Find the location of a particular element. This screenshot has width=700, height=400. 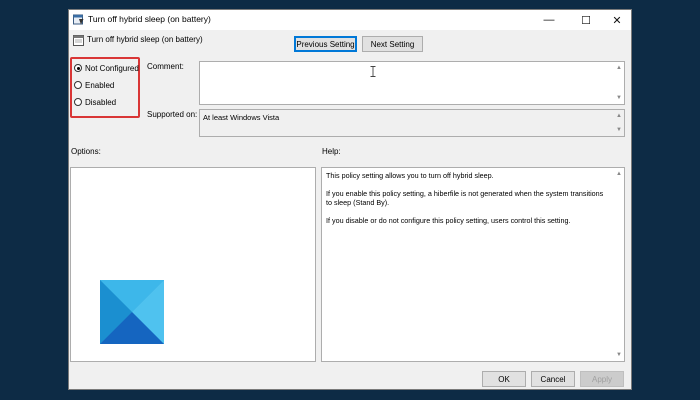

policy-icon is located at coordinates (78, 40).